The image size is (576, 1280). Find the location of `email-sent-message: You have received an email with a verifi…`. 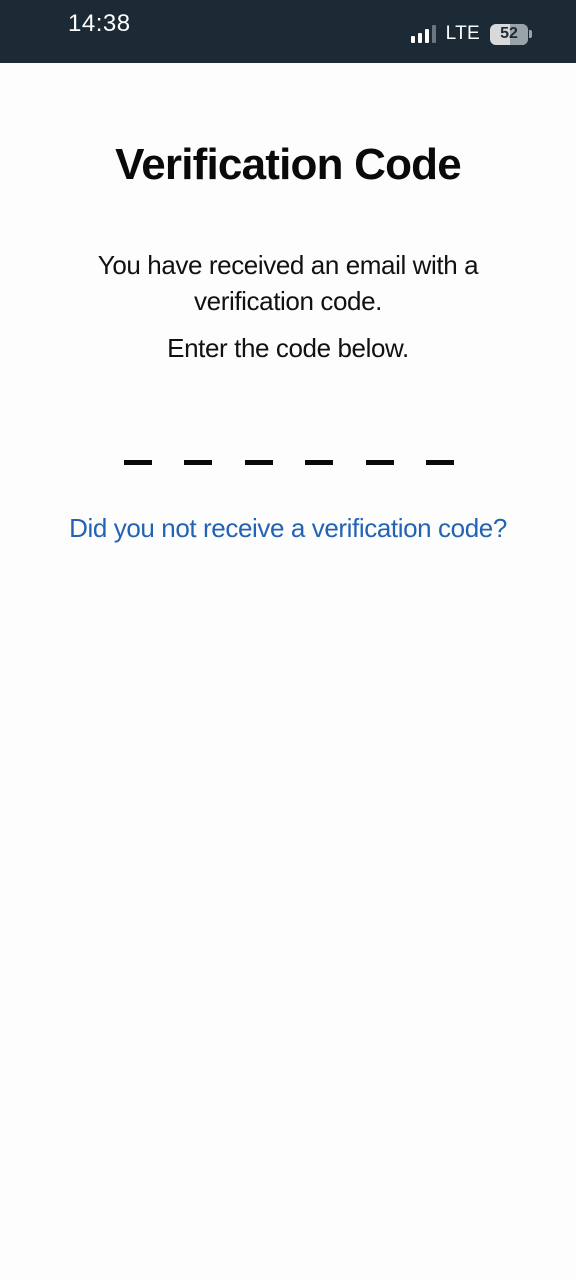

email-sent-message: You have received an email with a verifi… is located at coordinates (288, 283).